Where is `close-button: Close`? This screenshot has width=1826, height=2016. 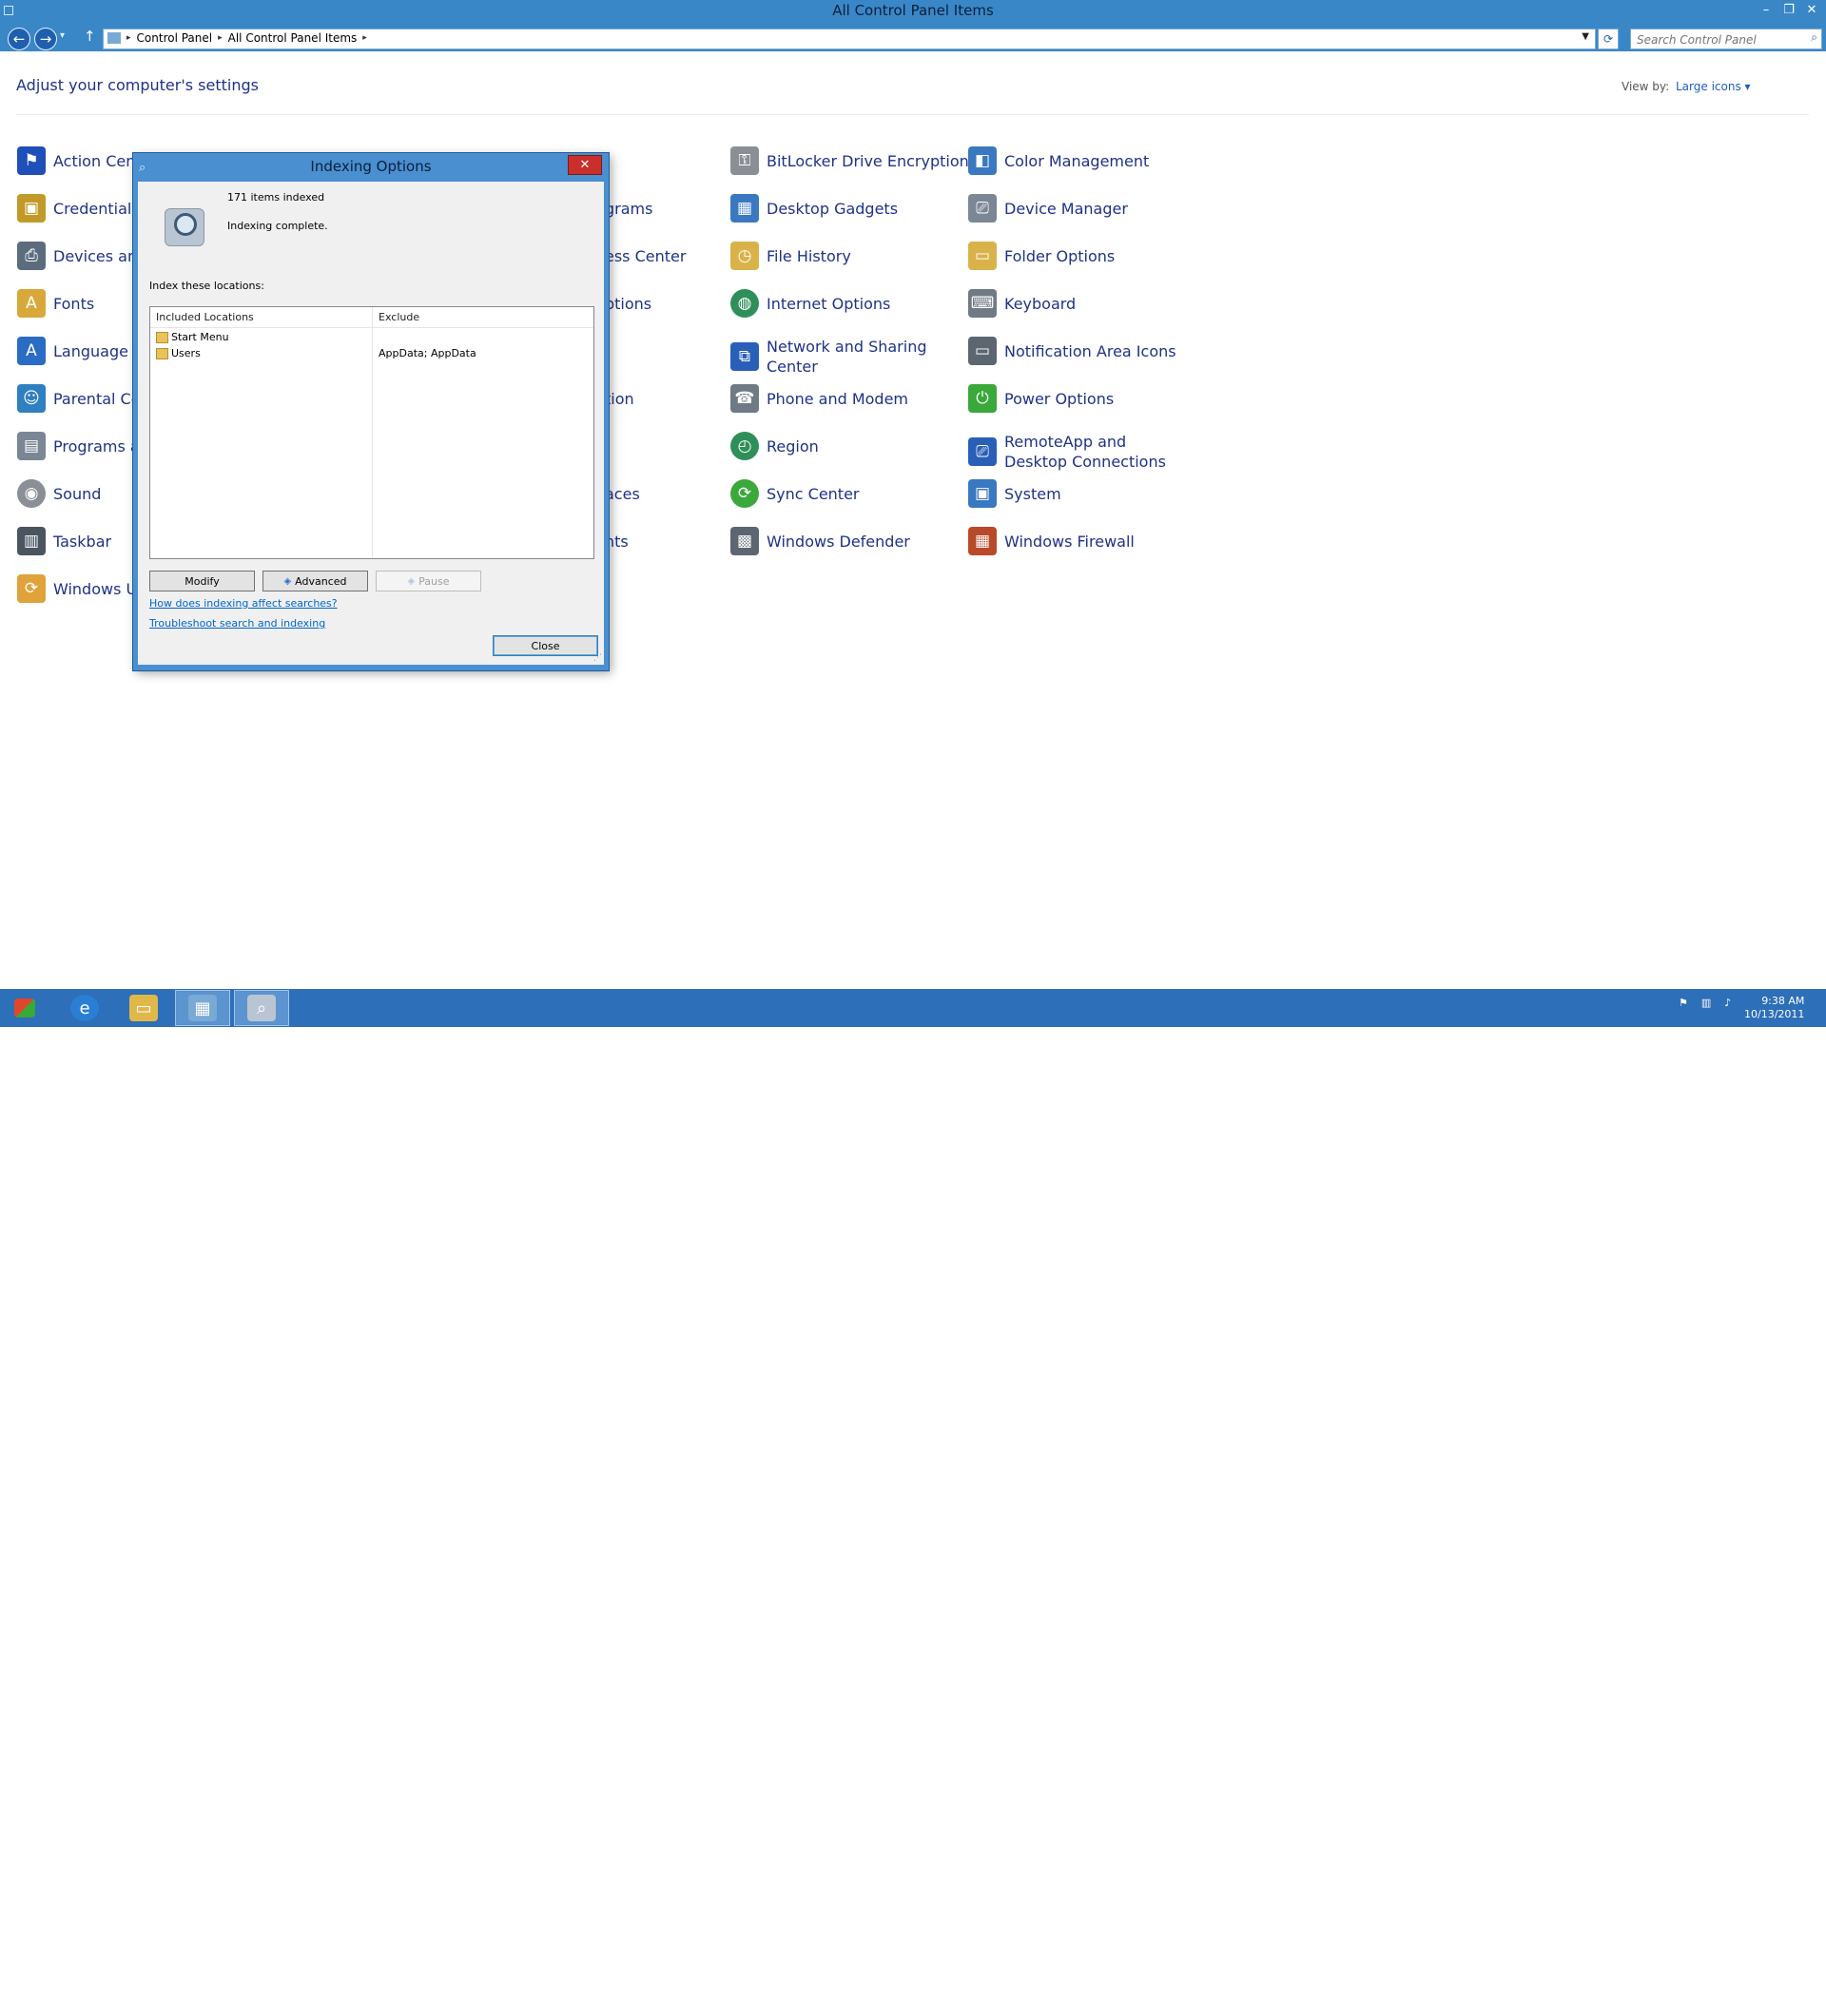 close-button: Close is located at coordinates (545, 646).